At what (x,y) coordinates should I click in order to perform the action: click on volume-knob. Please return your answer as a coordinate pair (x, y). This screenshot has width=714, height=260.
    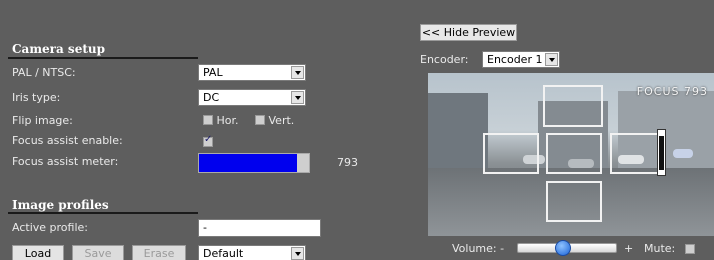
    Looking at the image, I should click on (563, 248).